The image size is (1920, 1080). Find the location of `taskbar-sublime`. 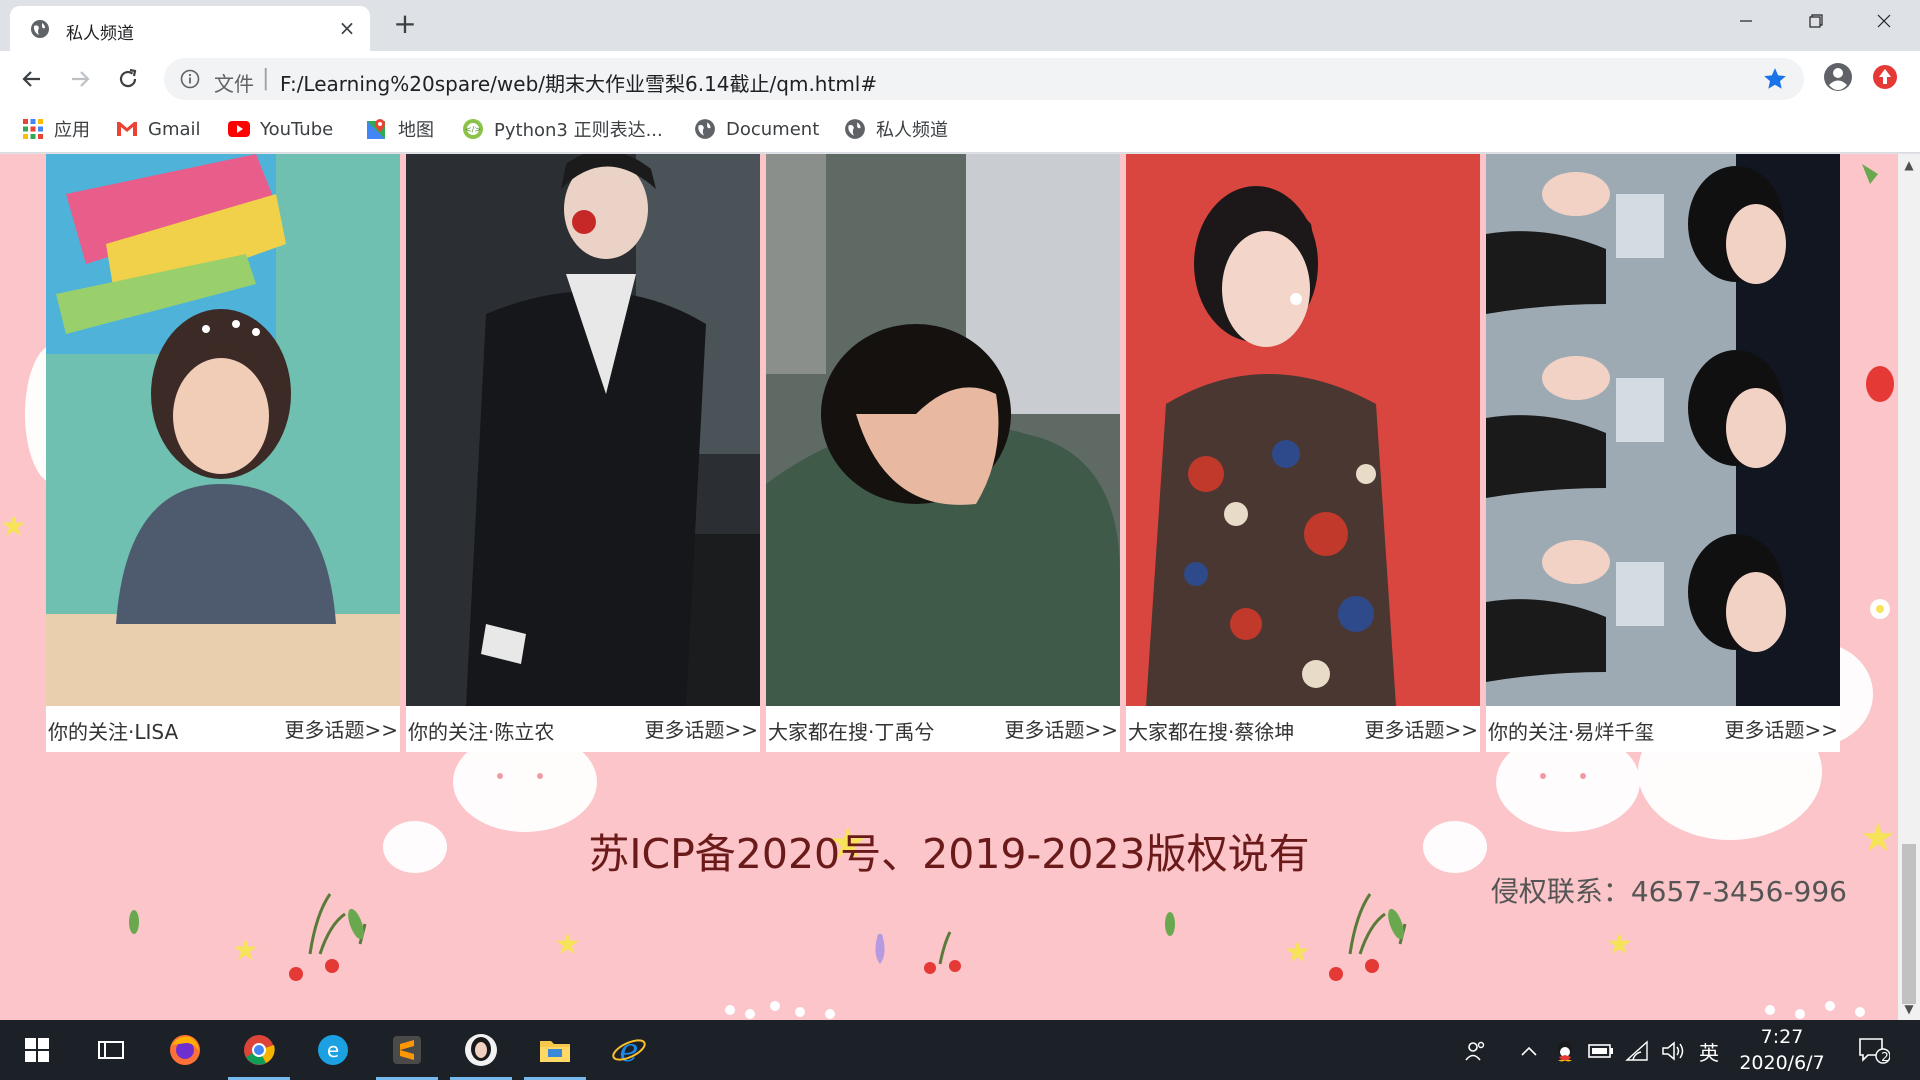

taskbar-sublime is located at coordinates (407, 1050).